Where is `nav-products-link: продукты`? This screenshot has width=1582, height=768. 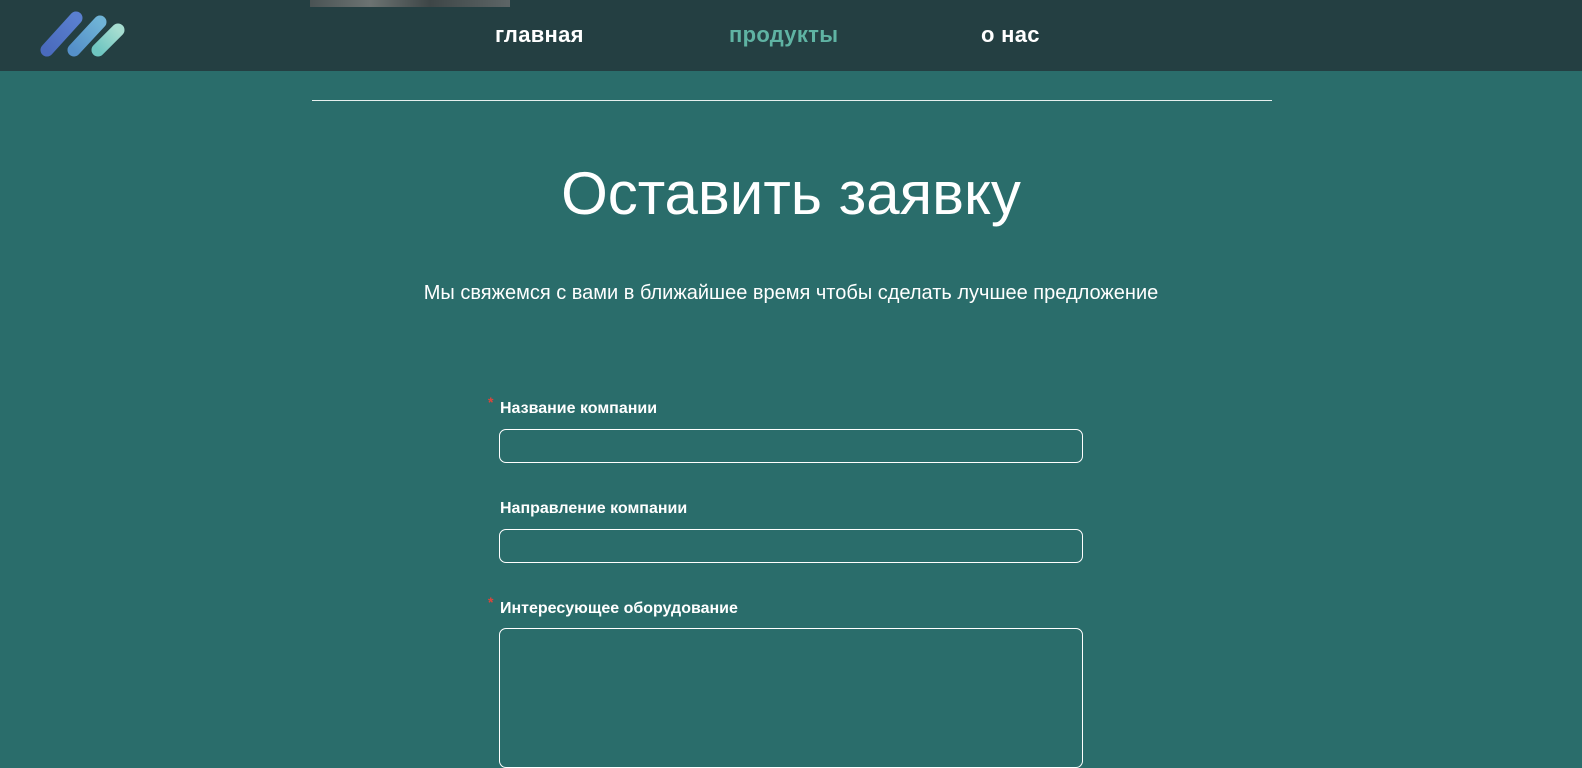
nav-products-link: продукты is located at coordinates (783, 35).